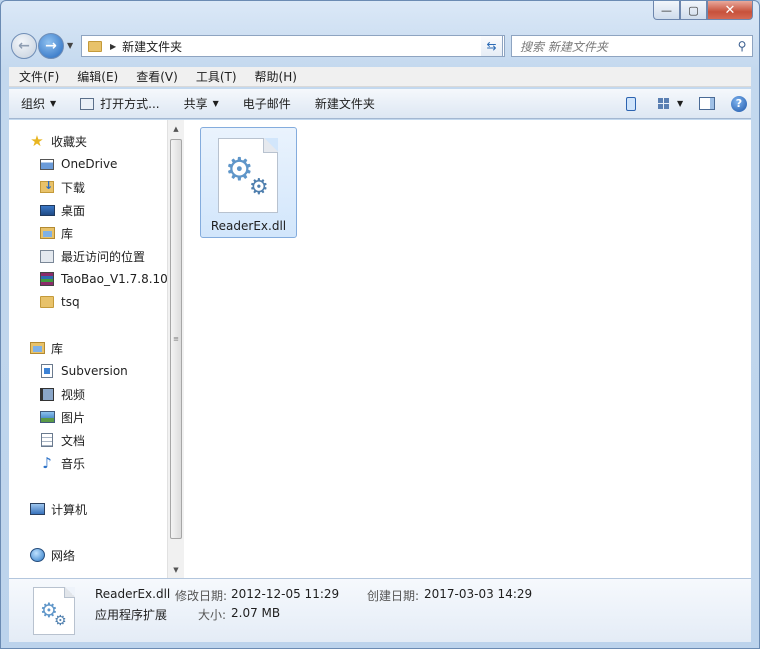  I want to click on nav-label: tsq, so click(70, 302).